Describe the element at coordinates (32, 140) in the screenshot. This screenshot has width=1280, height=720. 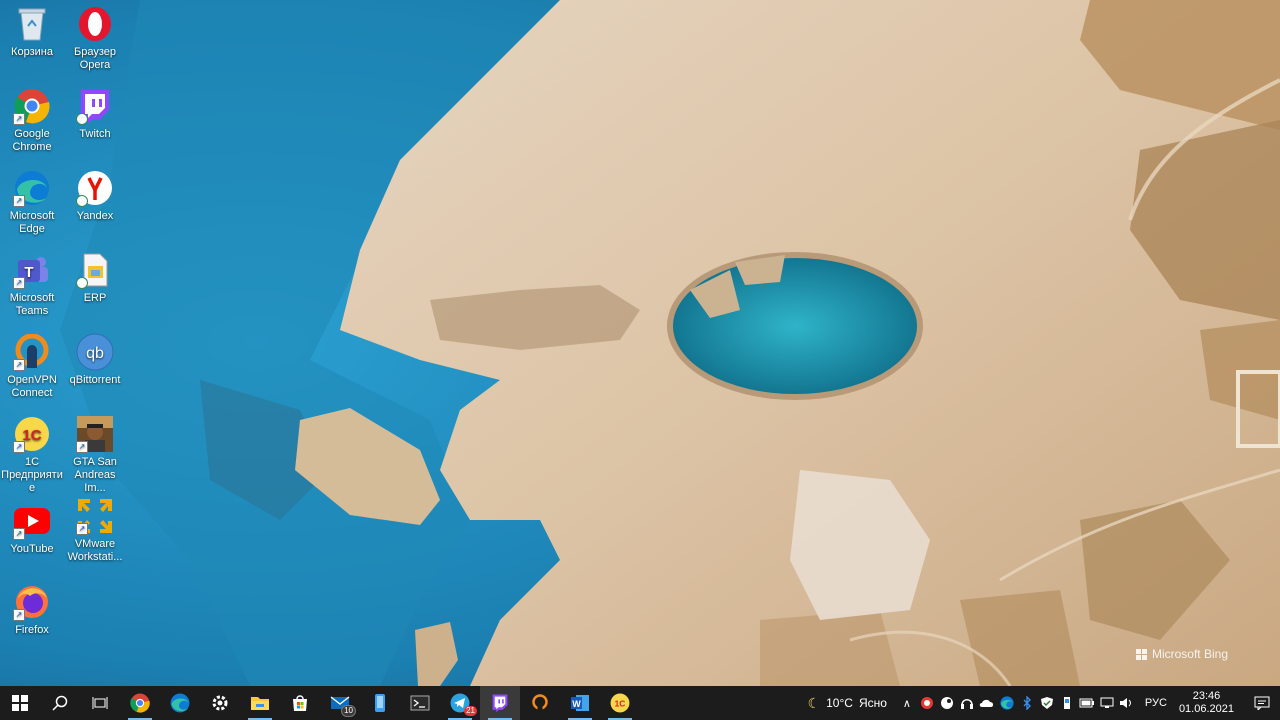
I see `desktop-icon-label: Google Chrome` at that location.